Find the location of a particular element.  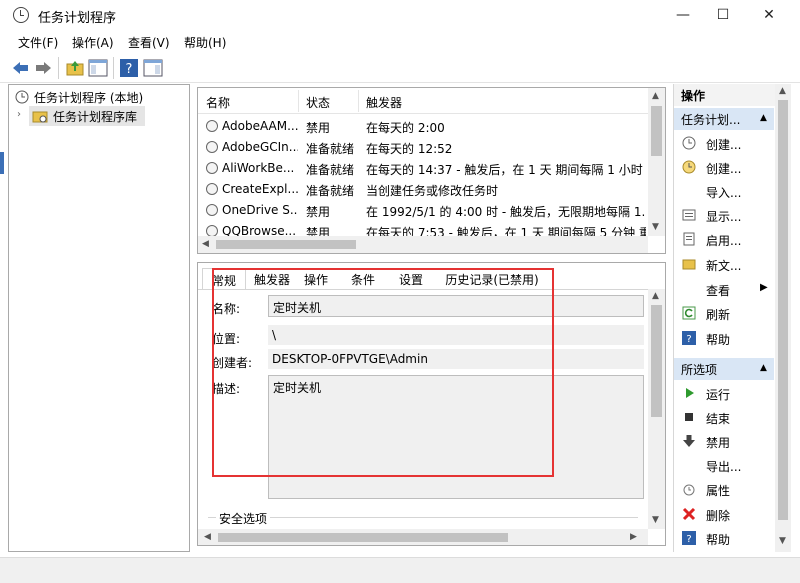

clock-new-icon is located at coordinates (689, 167).